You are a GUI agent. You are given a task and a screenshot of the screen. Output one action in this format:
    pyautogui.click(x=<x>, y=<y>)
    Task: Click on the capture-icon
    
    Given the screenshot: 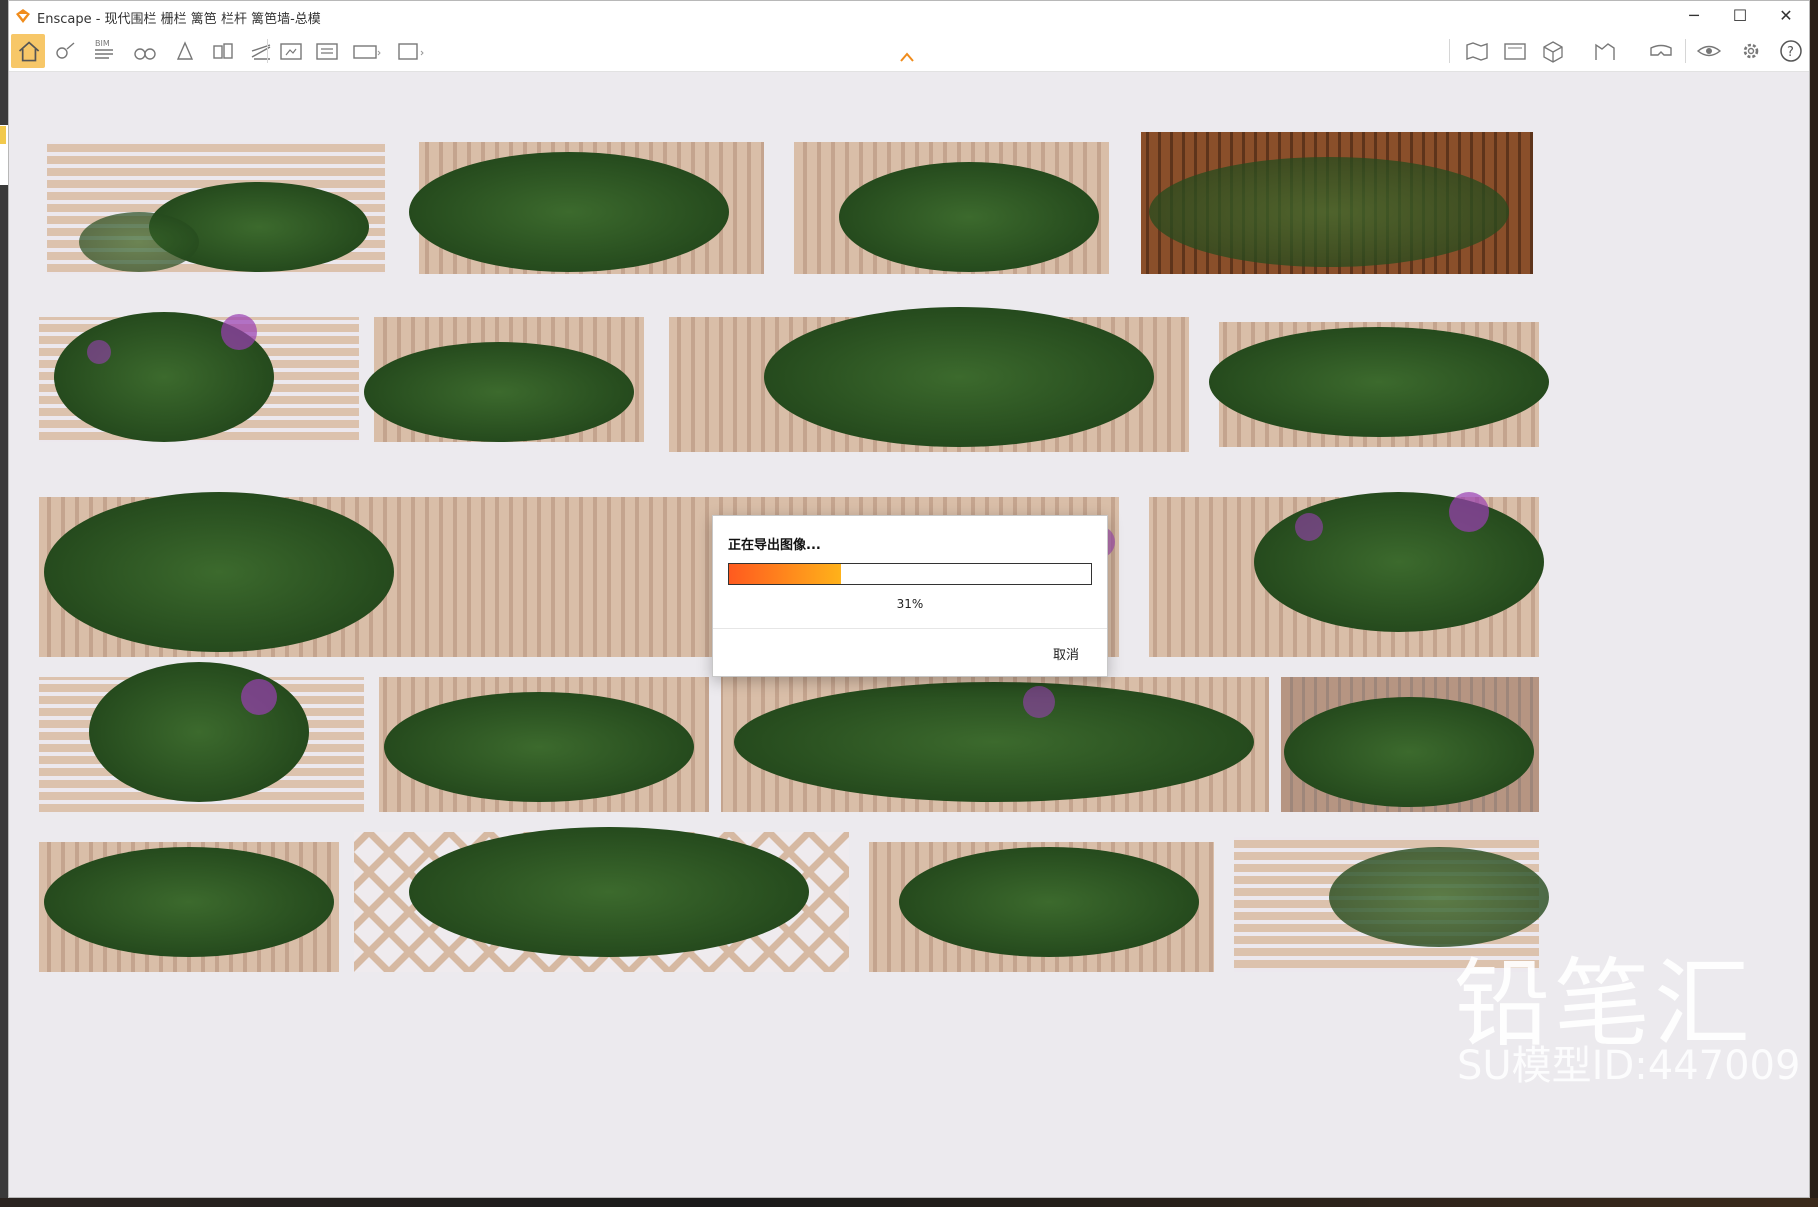 What is the action you would take?
    pyautogui.click(x=185, y=50)
    